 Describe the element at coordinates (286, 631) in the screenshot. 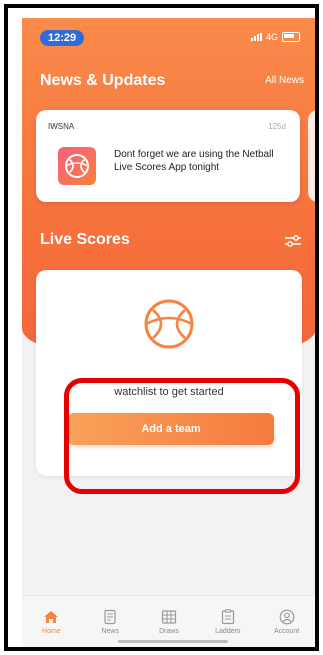

I see `tab-label: Account` at that location.